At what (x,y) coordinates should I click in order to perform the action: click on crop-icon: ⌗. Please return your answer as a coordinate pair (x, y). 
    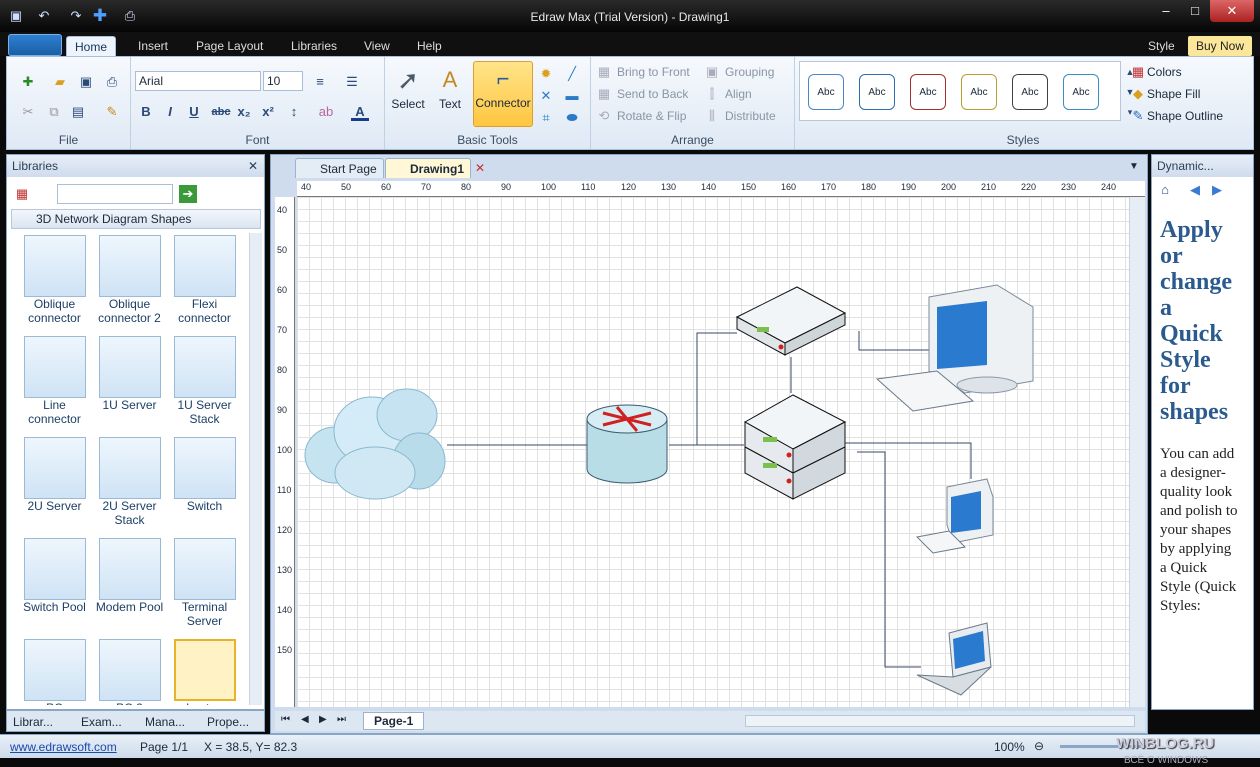
    Looking at the image, I should click on (546, 118).